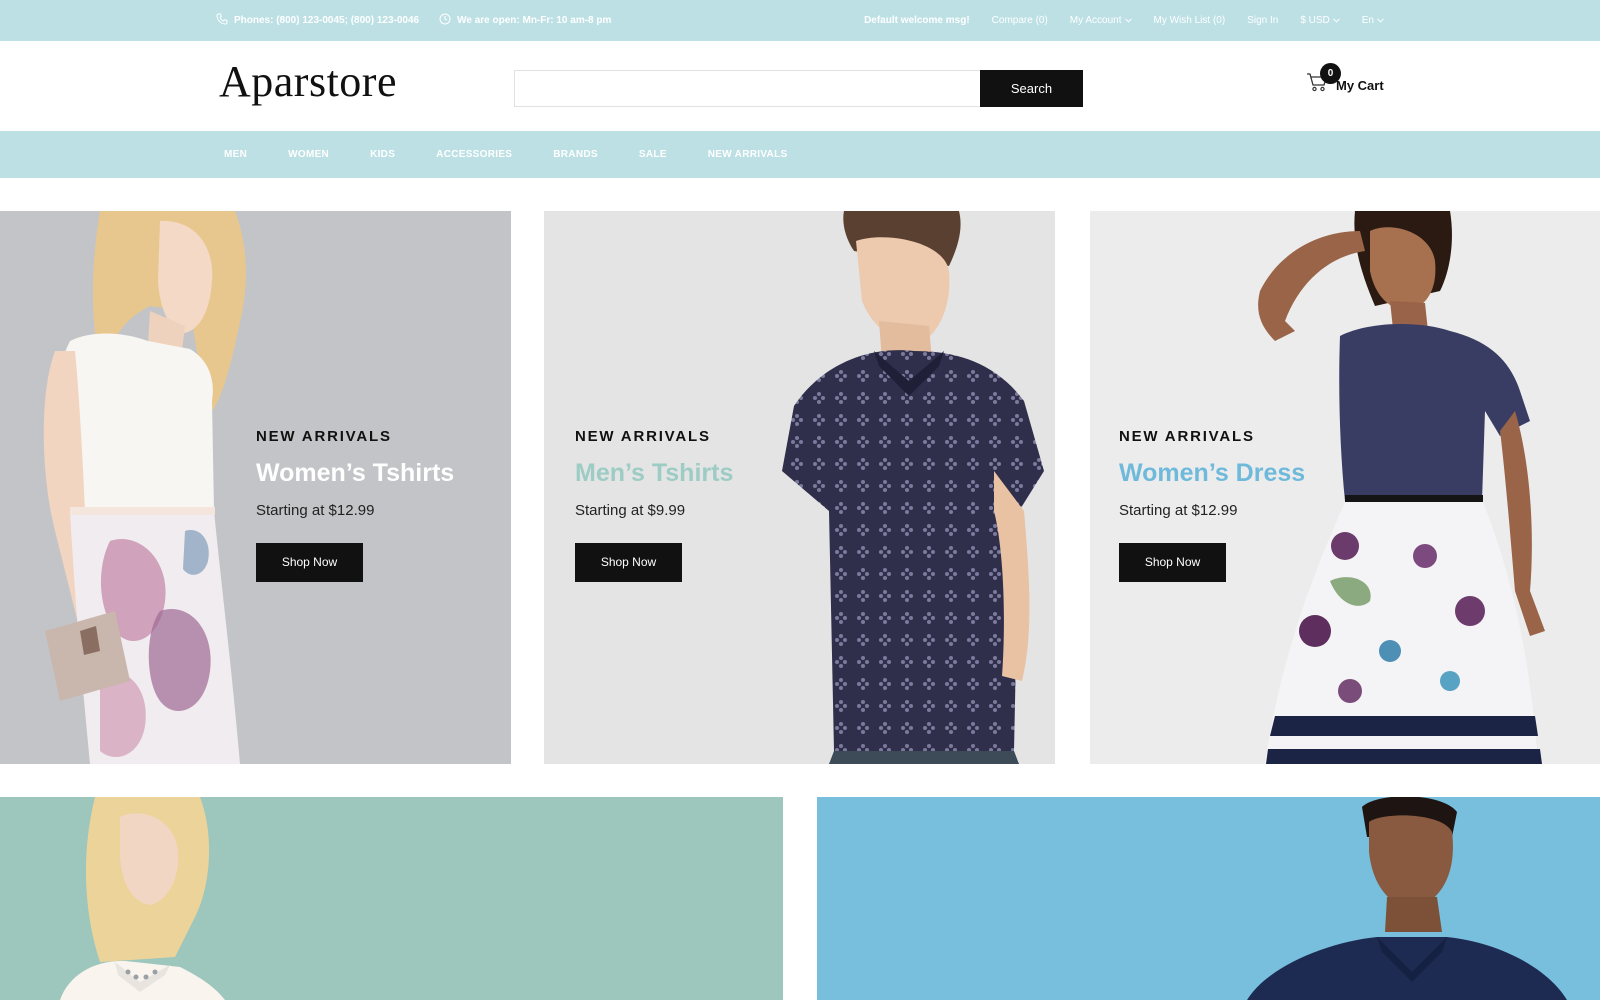  What do you see at coordinates (1367, 20) in the screenshot?
I see `language-label: En` at bounding box center [1367, 20].